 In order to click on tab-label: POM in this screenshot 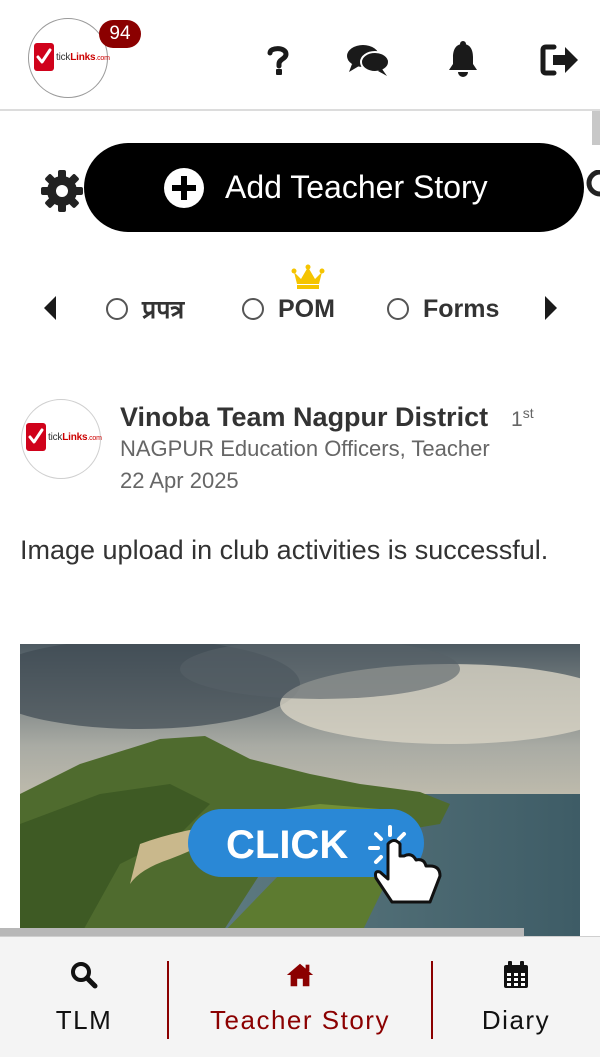, I will do `click(306, 308)`.